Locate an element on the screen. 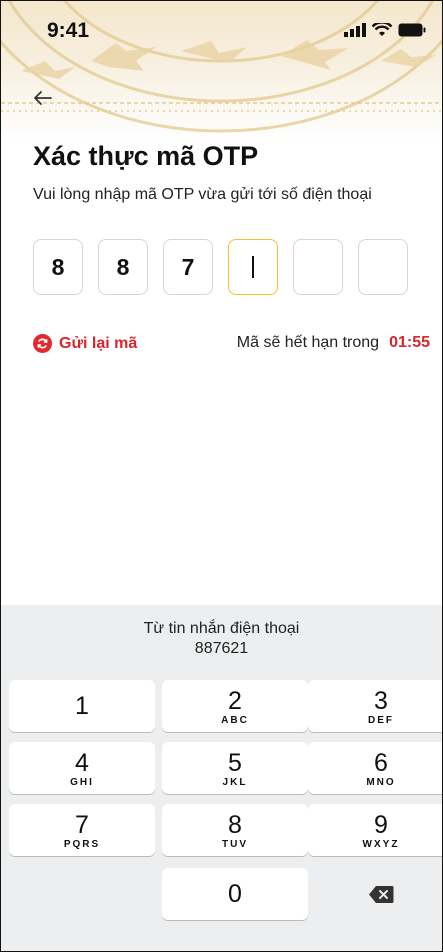 This screenshot has height=952, width=443. otp-autofill-suggestion: Từ tin nhắn điện thoại 887621 is located at coordinates (221, 639).